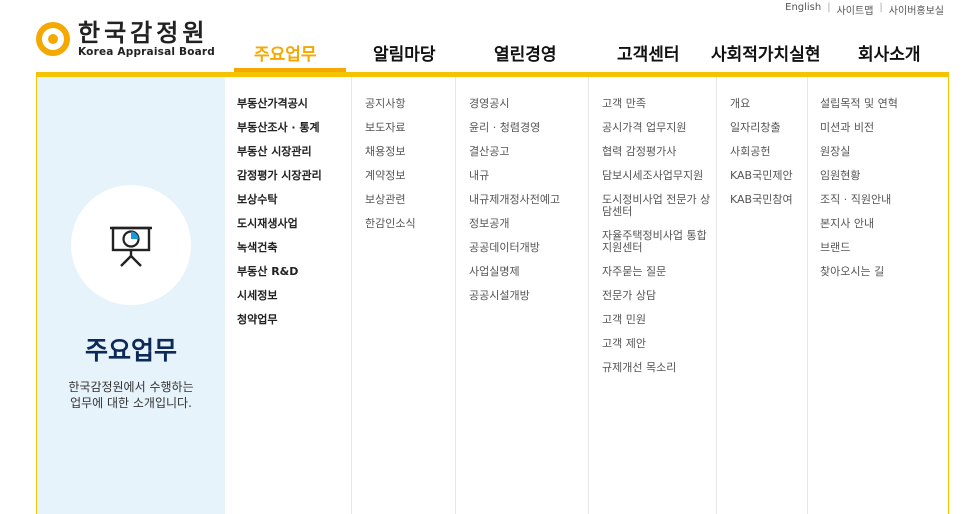 The width and height of the screenshot is (966, 514). What do you see at coordinates (483, 57) in the screenshot?
I see `main-navigation: 주요업무 알림마당 열린경영 고객센터 사회적가치실현 회사소개` at bounding box center [483, 57].